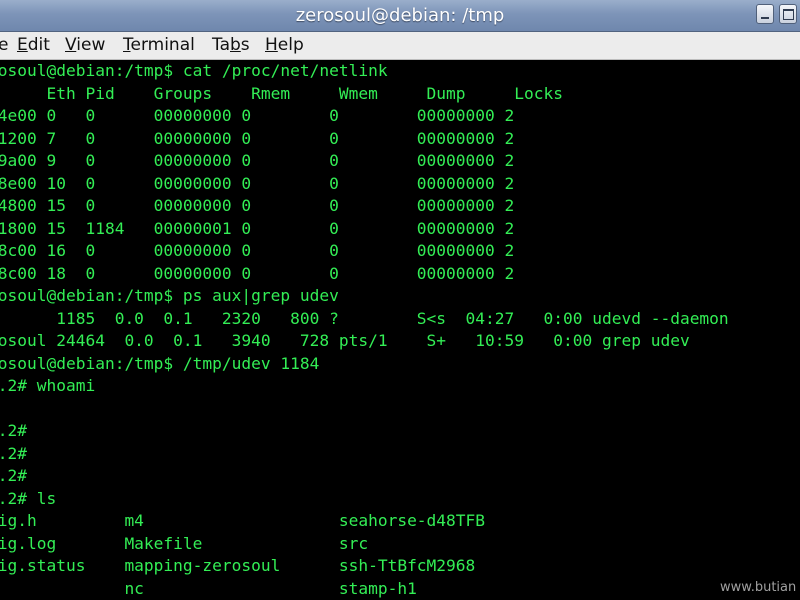 The height and width of the screenshot is (600, 800). I want to click on terminal-line: fig.h m4 seahorse-d48TFB, so click(243, 520).